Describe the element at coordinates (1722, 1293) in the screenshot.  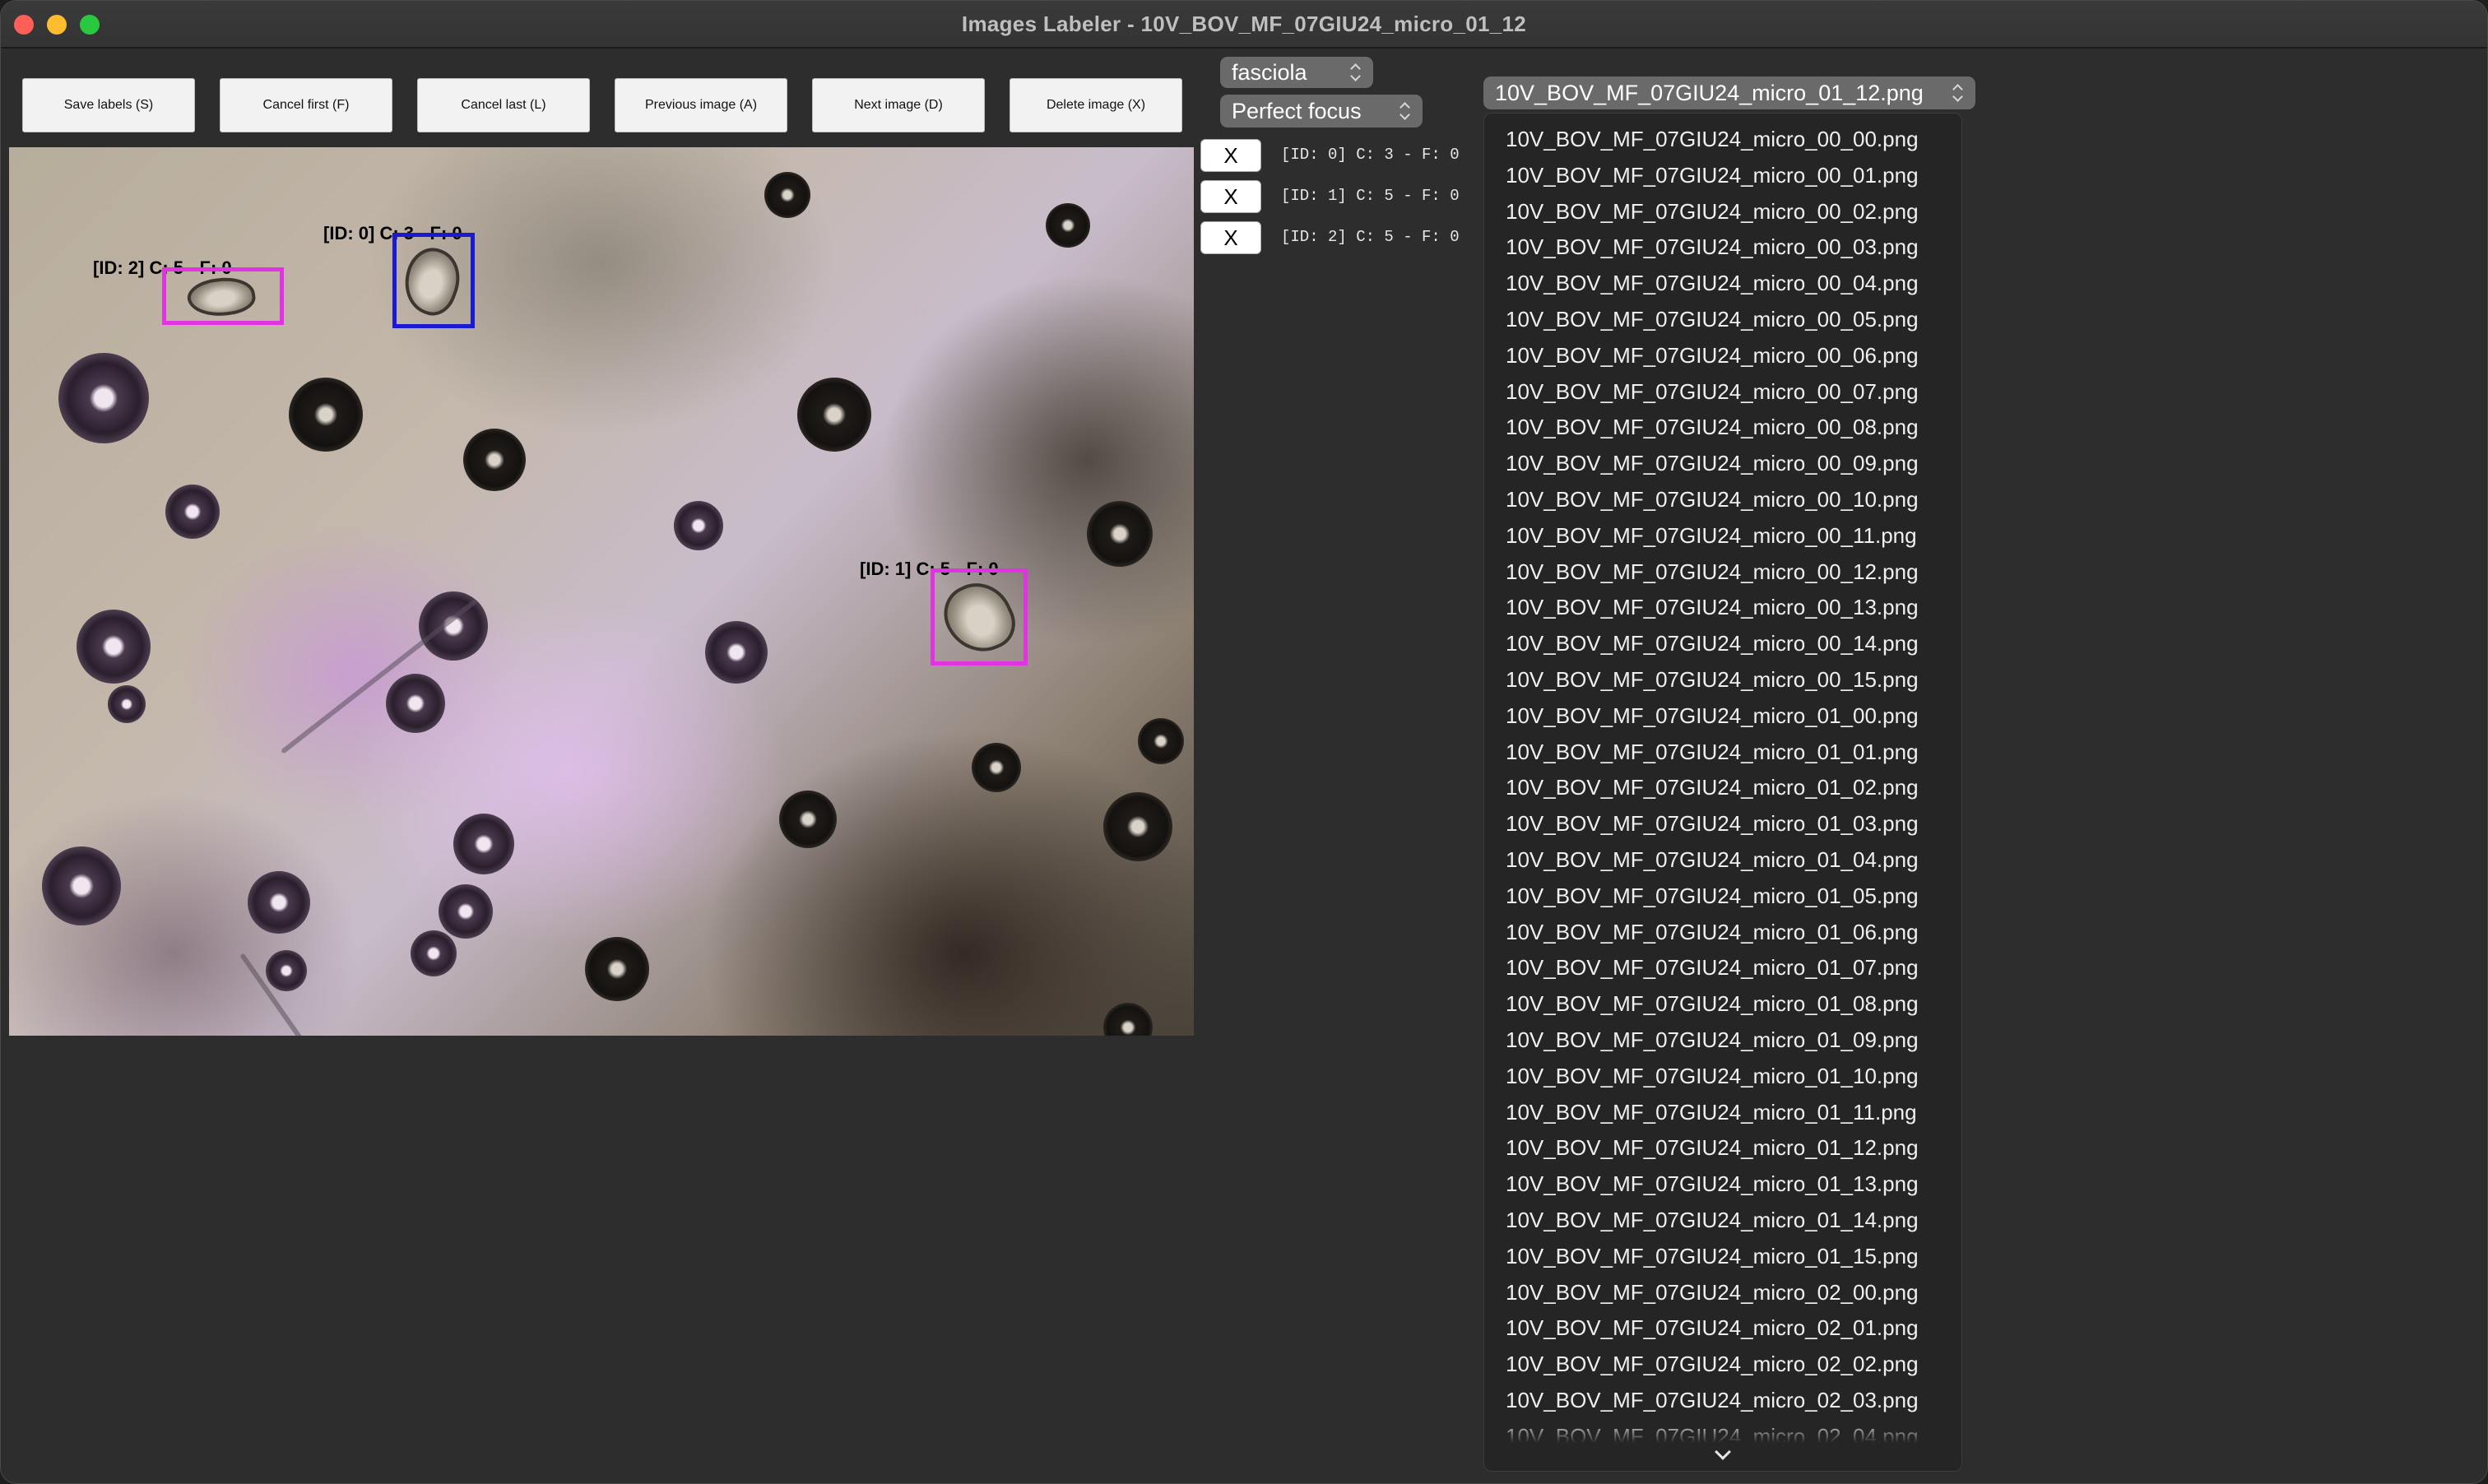
I see `file-menu-item: 10V_BOV_MF_07GIU24_micro_02_00.png` at that location.